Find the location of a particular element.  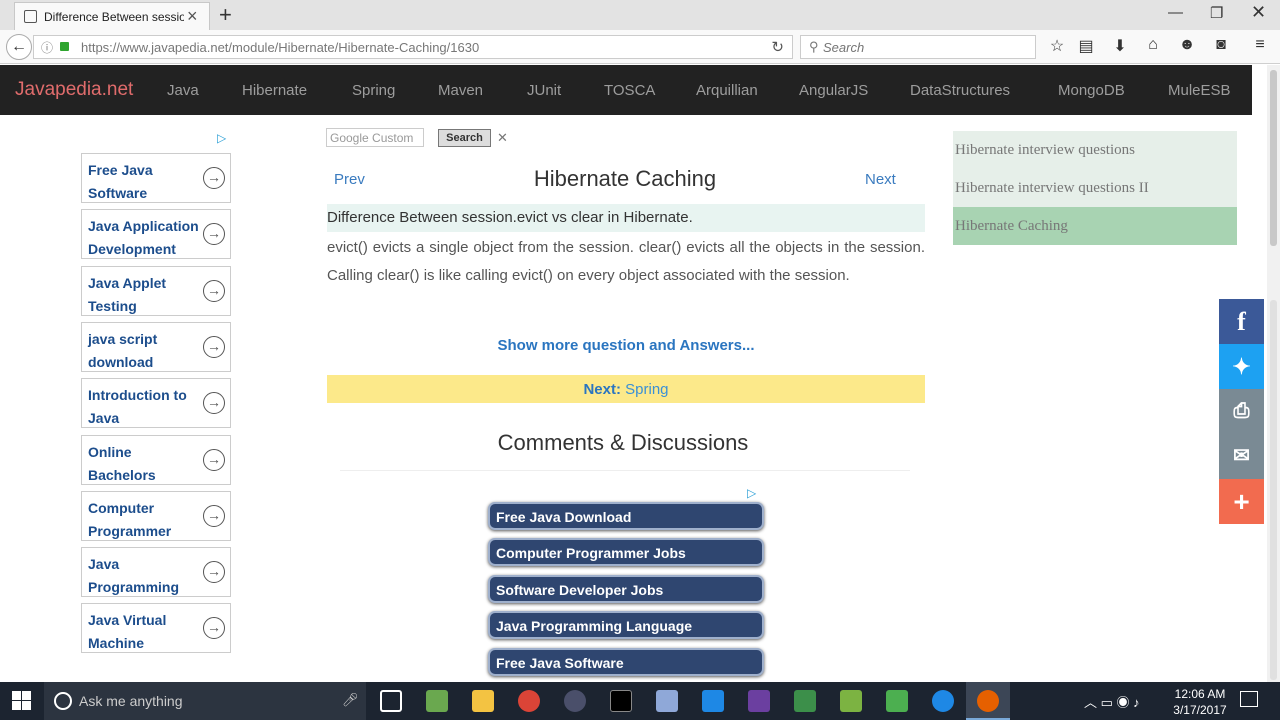

cortana-search: Ask me anything 🎤︎ is located at coordinates (205, 701).